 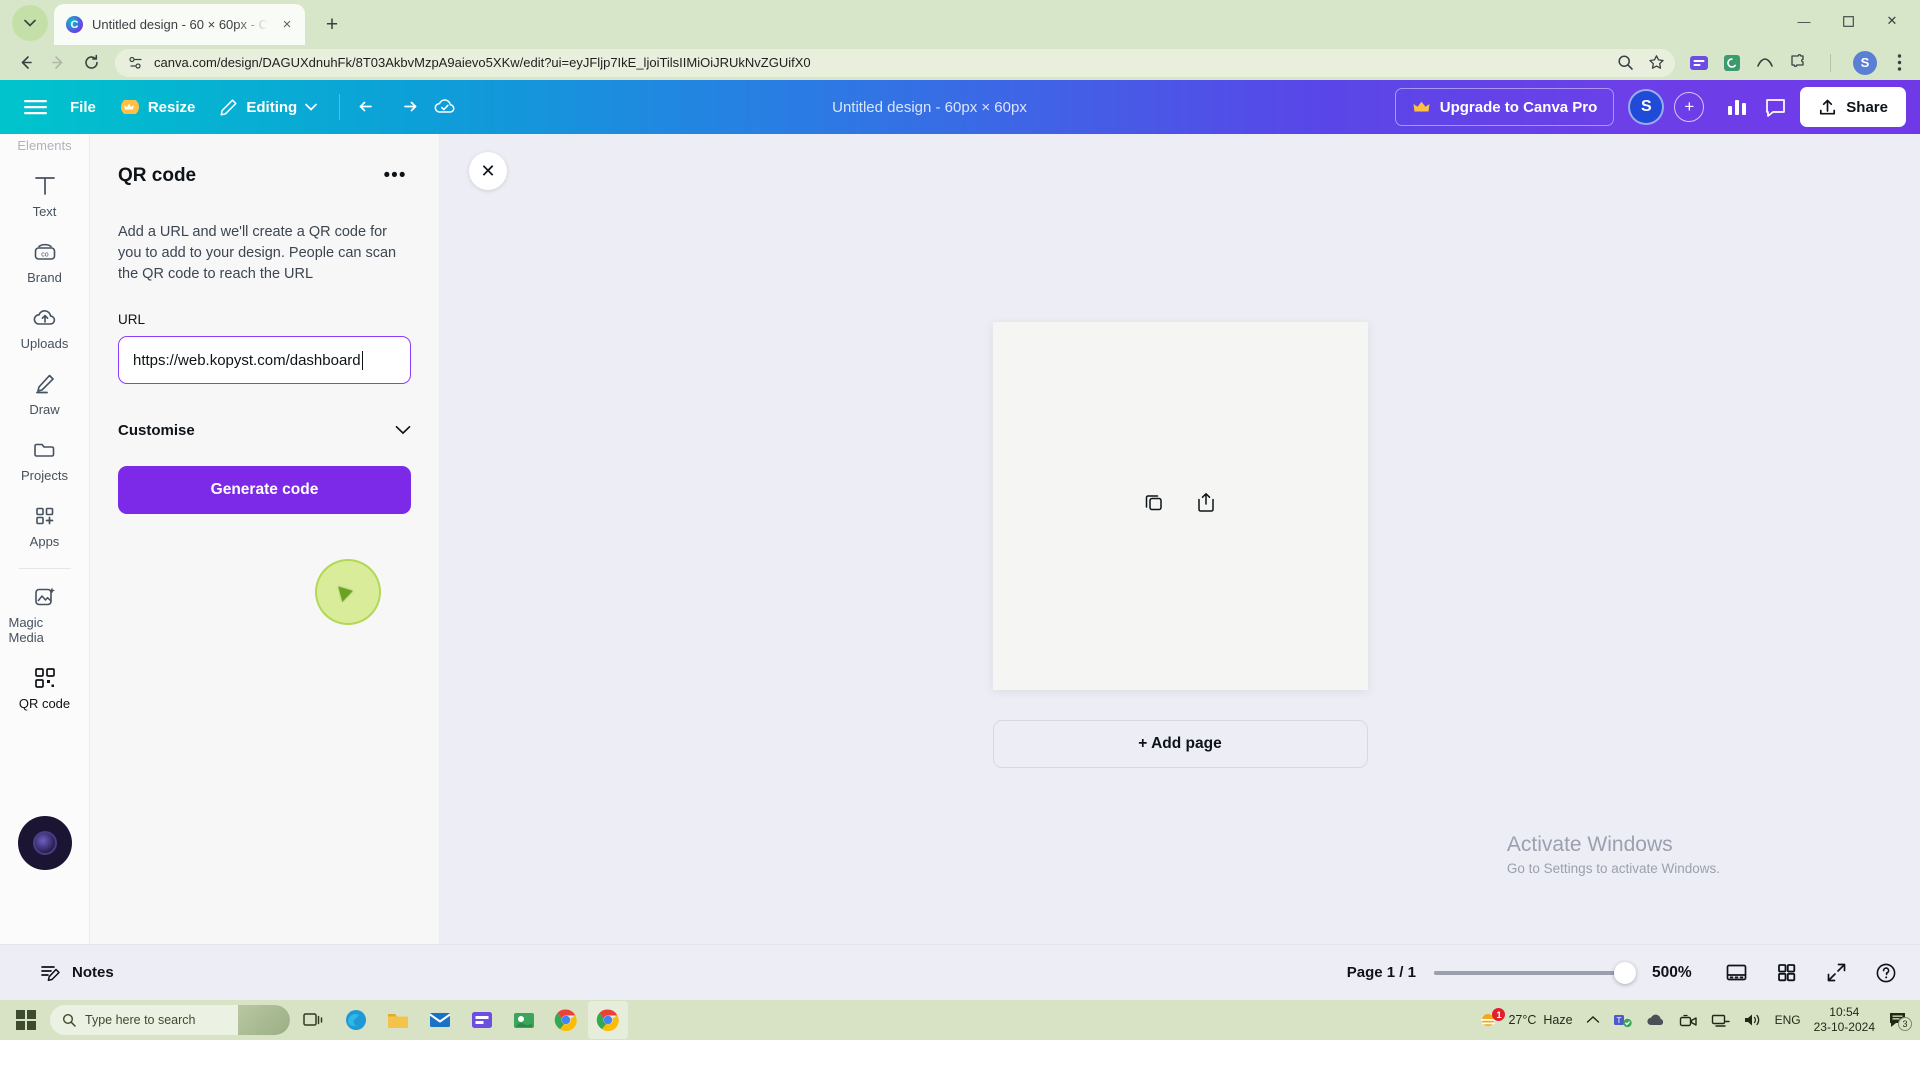 What do you see at coordinates (1504, 107) in the screenshot?
I see `upgrade-to-canva-pro-button: Upgrade to Canva Pro` at bounding box center [1504, 107].